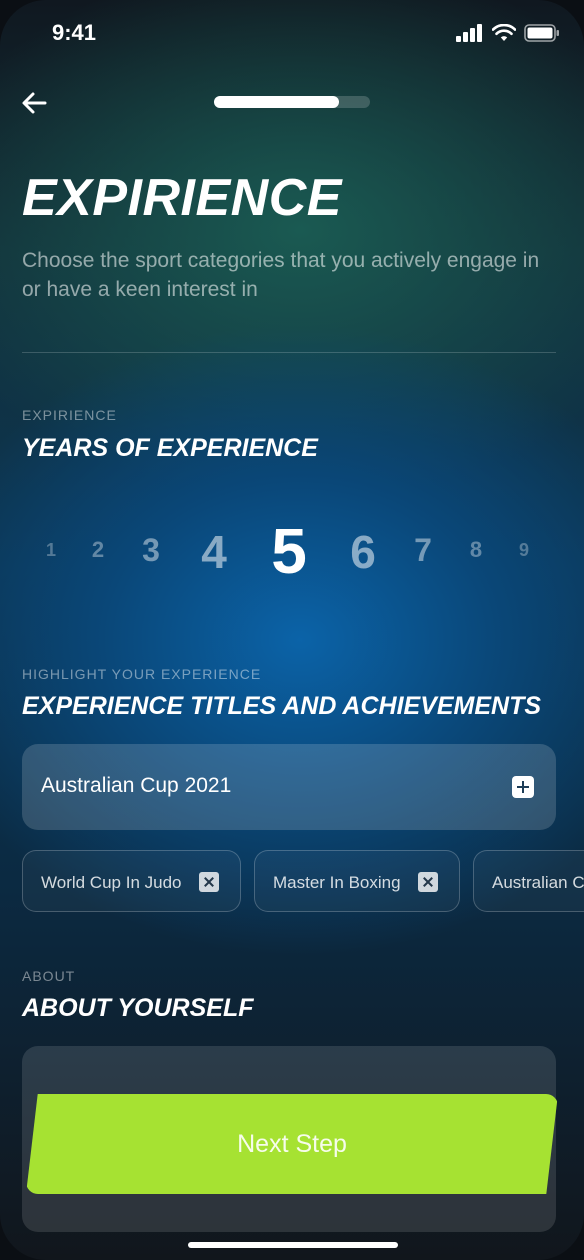  I want to click on year-option: 6, so click(363, 552).